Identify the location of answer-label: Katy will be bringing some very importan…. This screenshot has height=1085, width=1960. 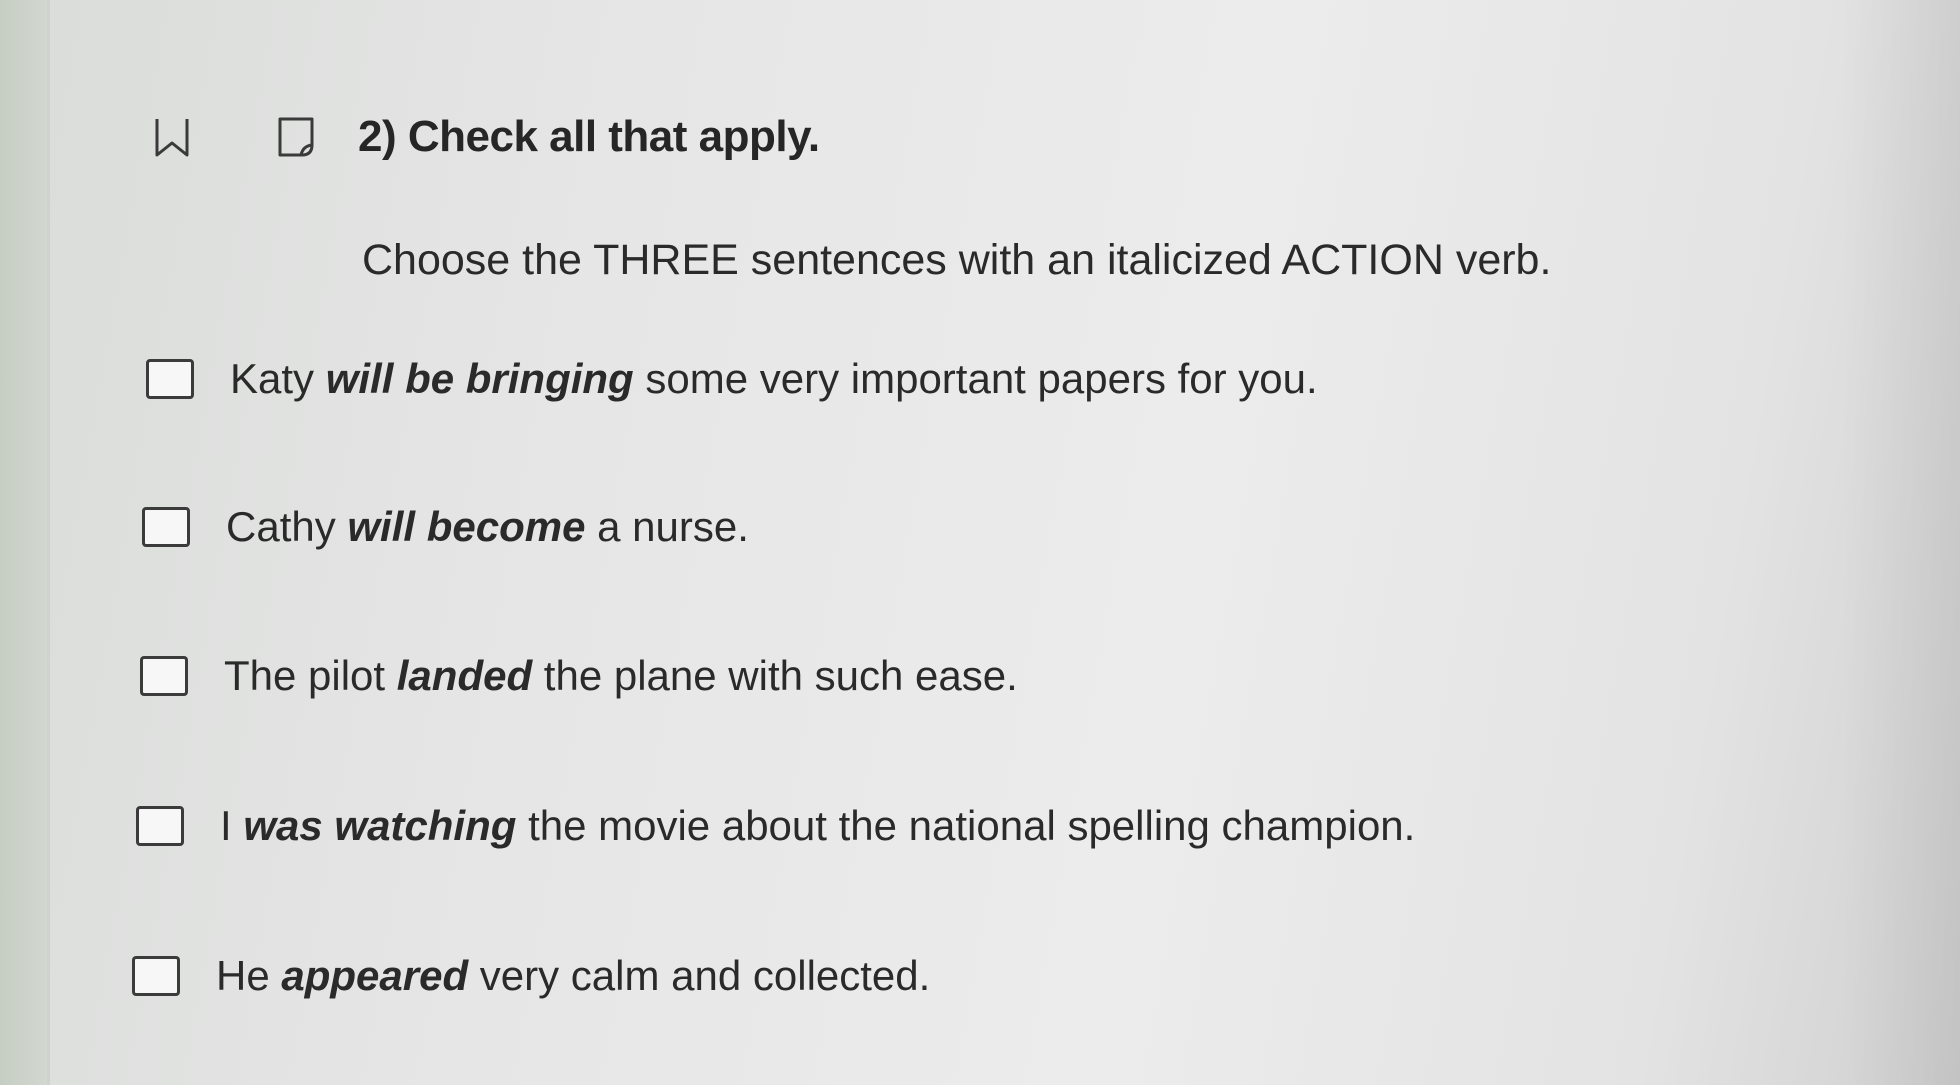
(774, 379).